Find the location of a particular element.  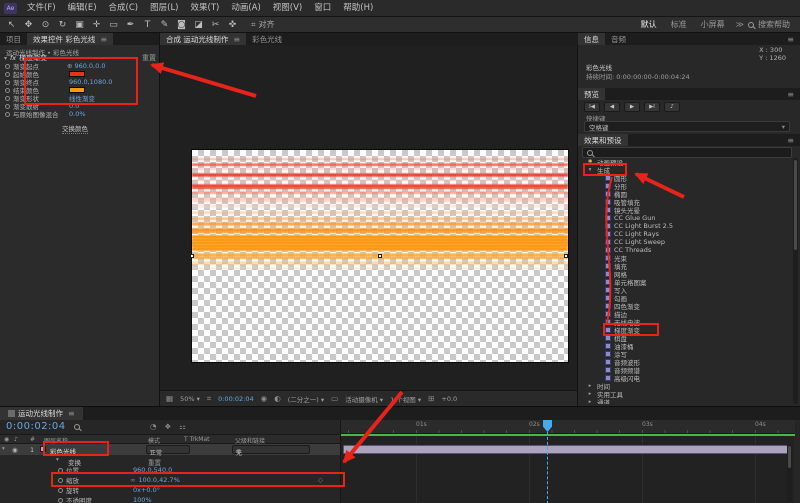

tool-icon: T is located at coordinates (147, 25).